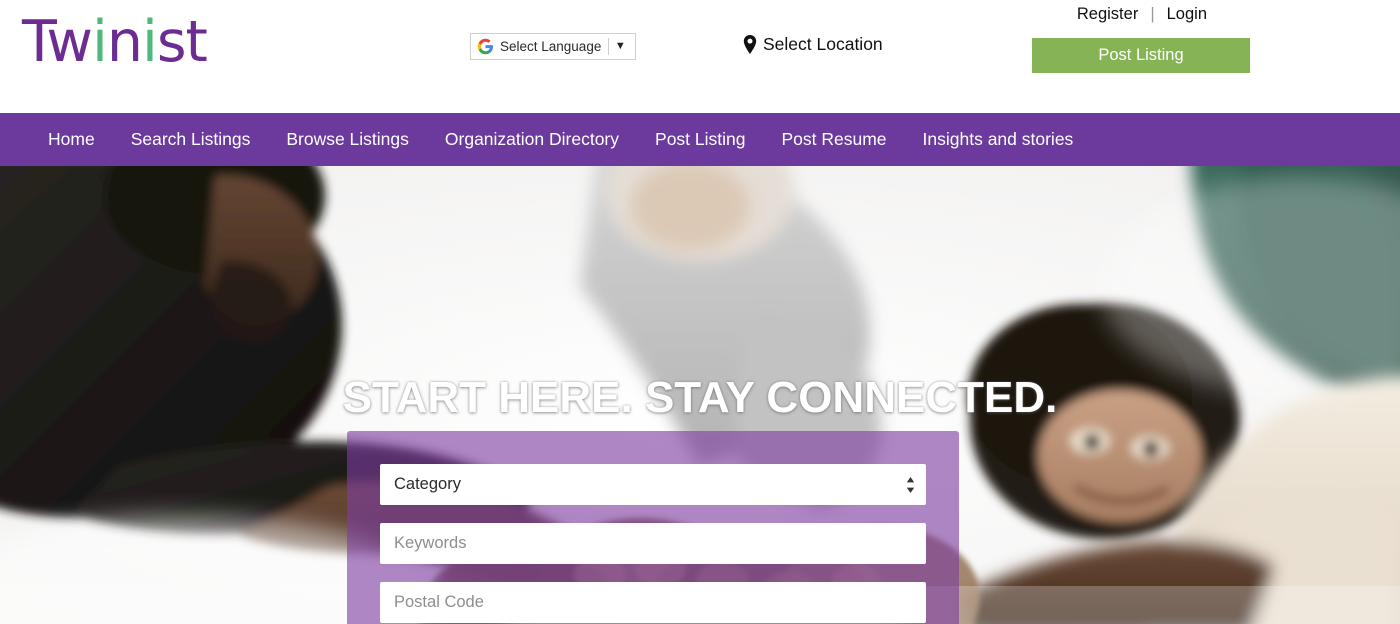 This screenshot has width=1400, height=624. What do you see at coordinates (191, 139) in the screenshot?
I see `nav-item-search-listings: Search Listings` at bounding box center [191, 139].